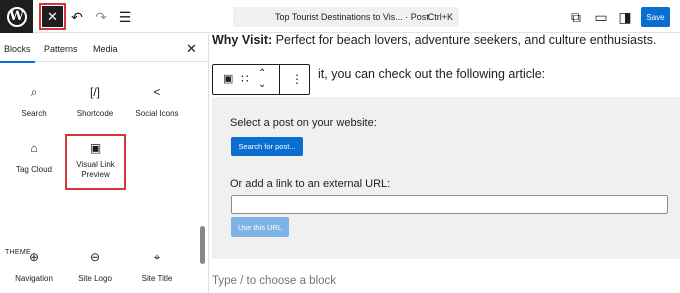 This screenshot has width=680, height=293. What do you see at coordinates (34, 148) in the screenshot?
I see `tag-icon: ⌂` at bounding box center [34, 148].